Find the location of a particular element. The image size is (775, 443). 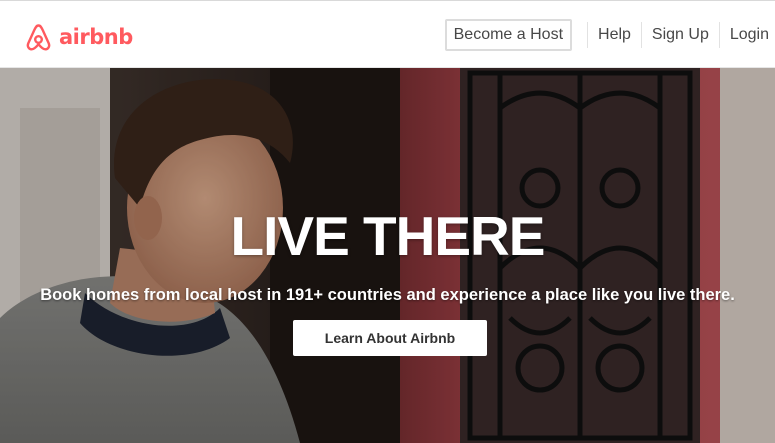

help-link: Help is located at coordinates (614, 35).